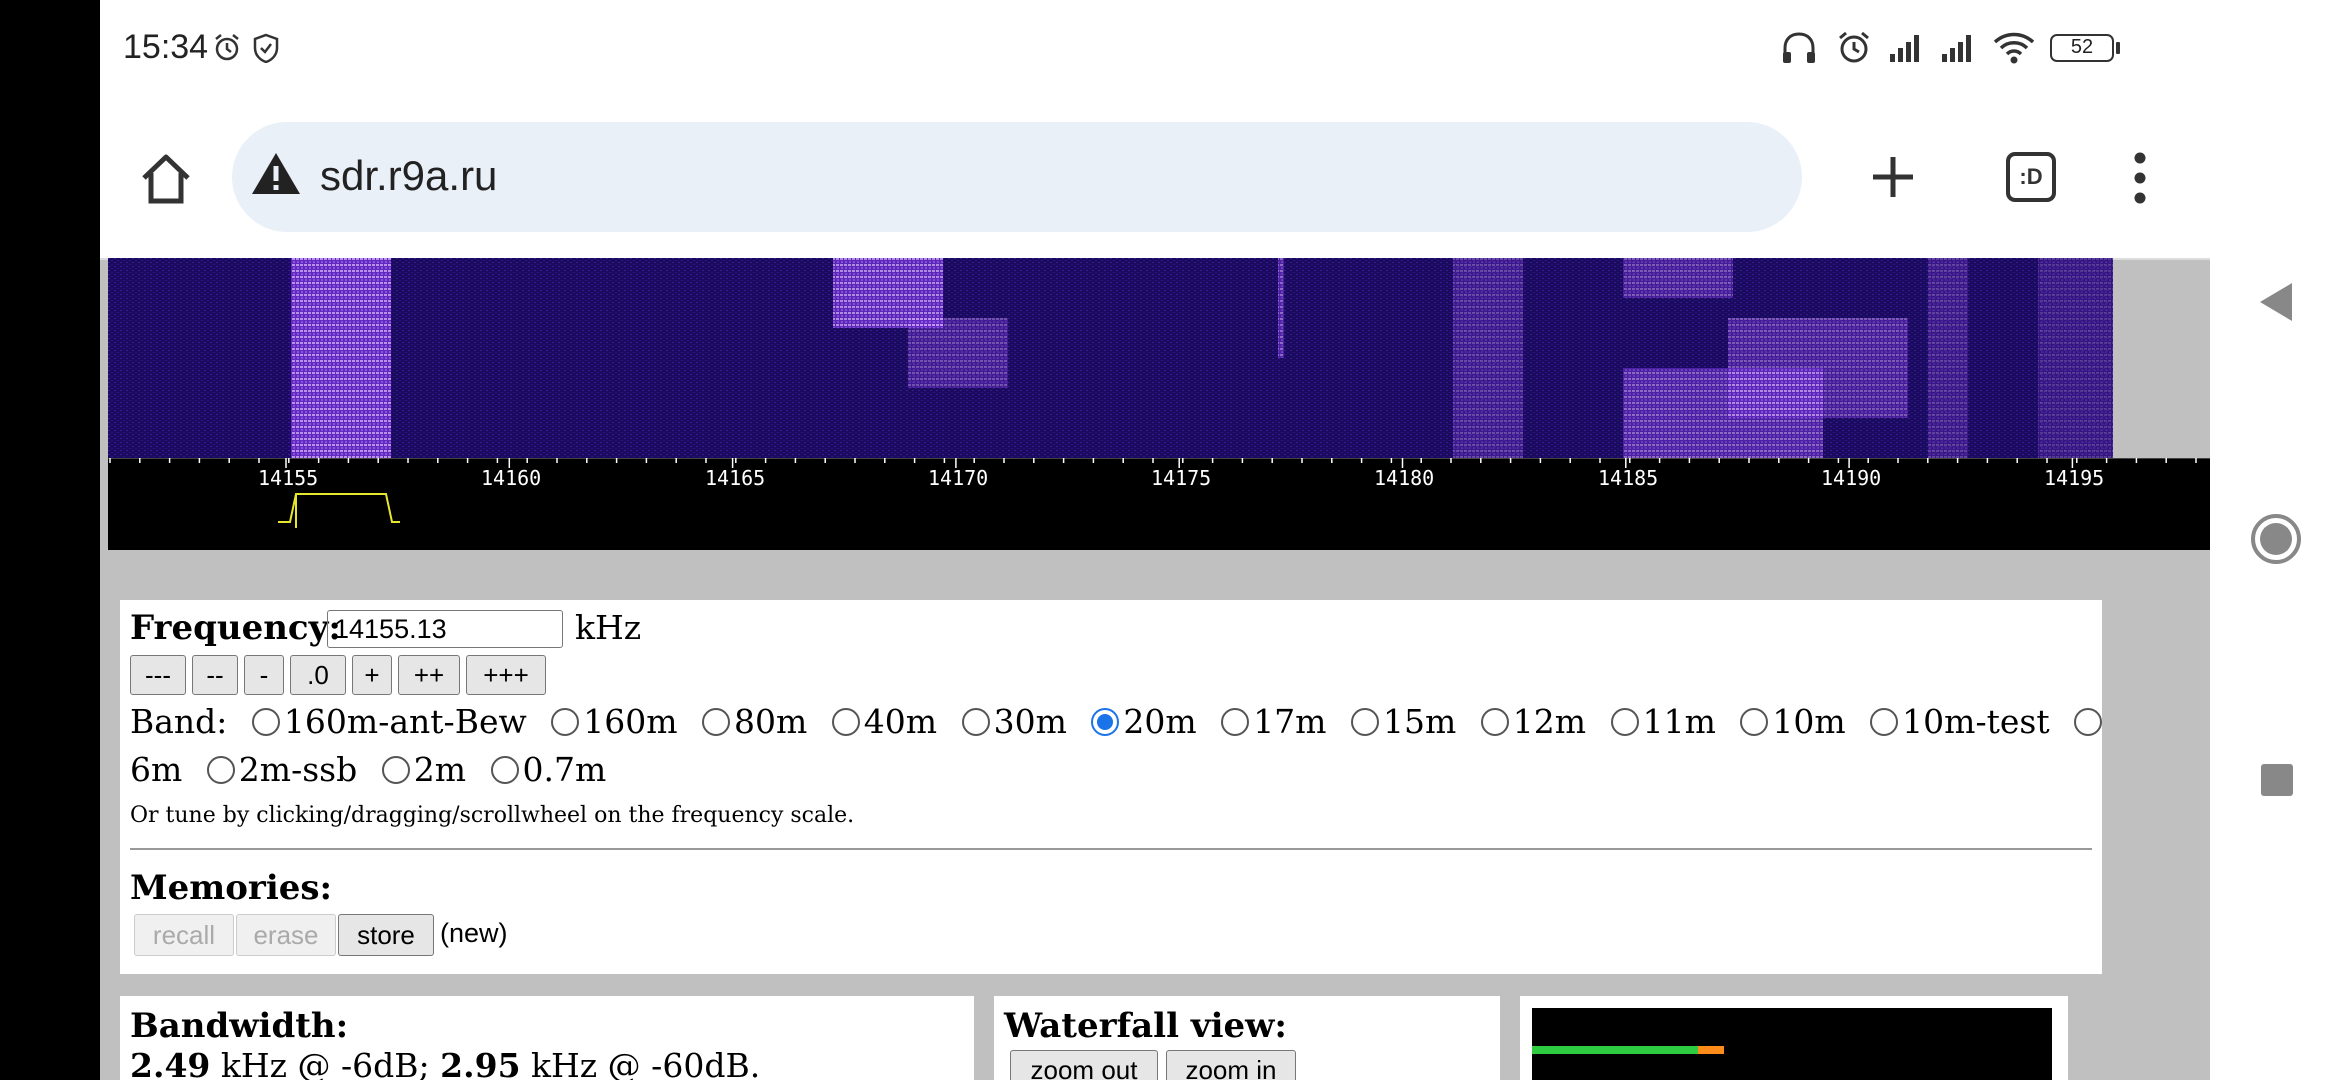  What do you see at coordinates (179, 721) in the screenshot?
I see `band-label: Band:` at bounding box center [179, 721].